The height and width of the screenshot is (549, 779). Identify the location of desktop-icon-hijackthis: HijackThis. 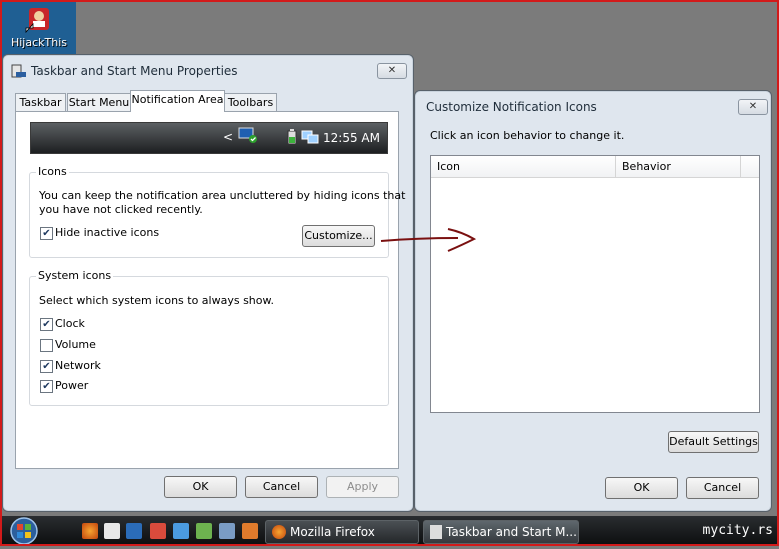
(39, 26).